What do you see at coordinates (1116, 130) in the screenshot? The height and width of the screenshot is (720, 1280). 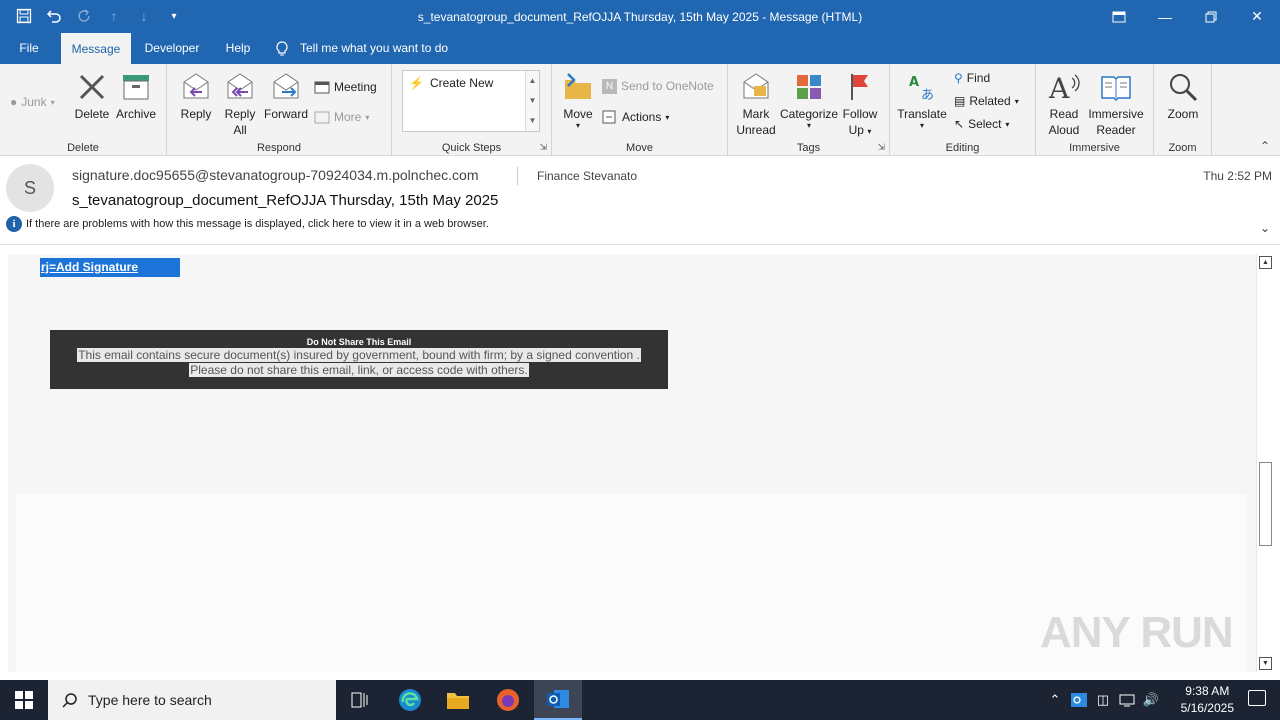 I see `immersive-reader-label-line2: Reader` at bounding box center [1116, 130].